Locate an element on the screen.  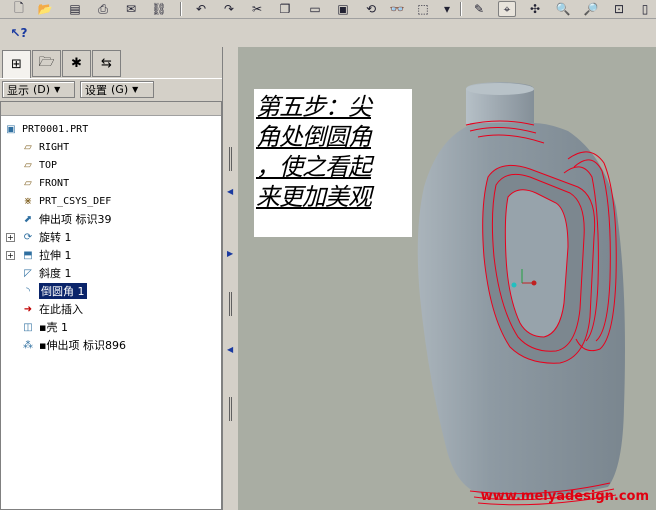
tree-item-label: FRONT is located at coordinates (54, 183).